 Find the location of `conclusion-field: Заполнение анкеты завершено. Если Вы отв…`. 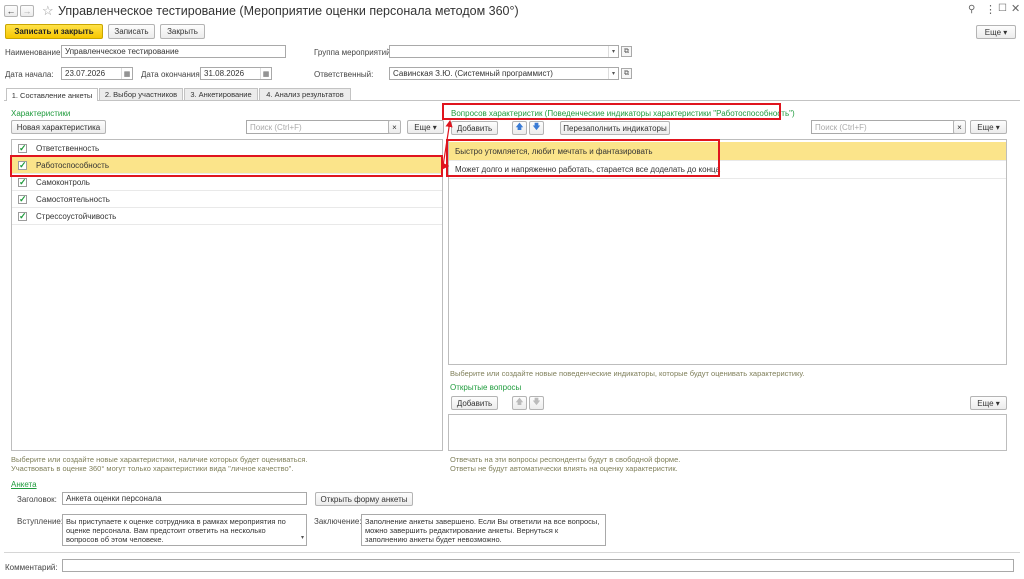

conclusion-field: Заполнение анкеты завершено. Если Вы отв… is located at coordinates (483, 530).